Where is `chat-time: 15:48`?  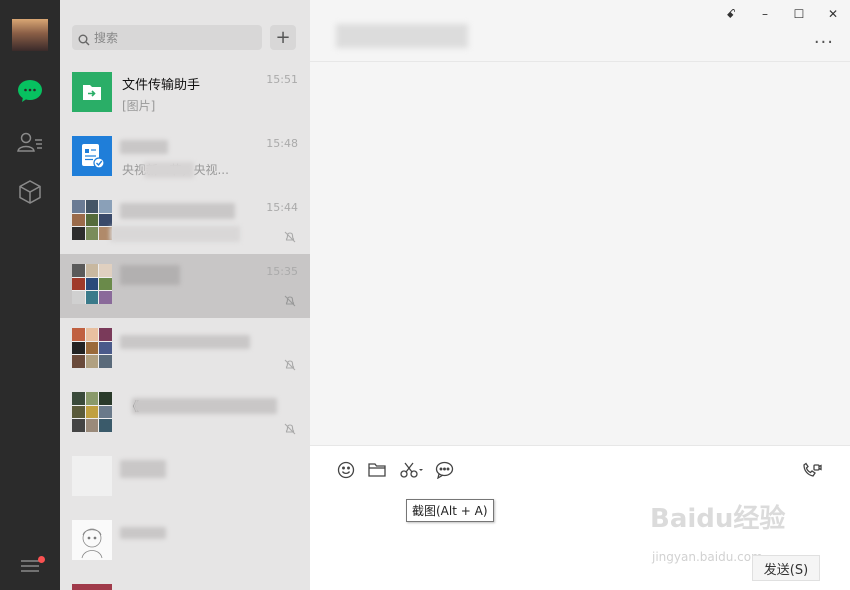 chat-time: 15:48 is located at coordinates (282, 143).